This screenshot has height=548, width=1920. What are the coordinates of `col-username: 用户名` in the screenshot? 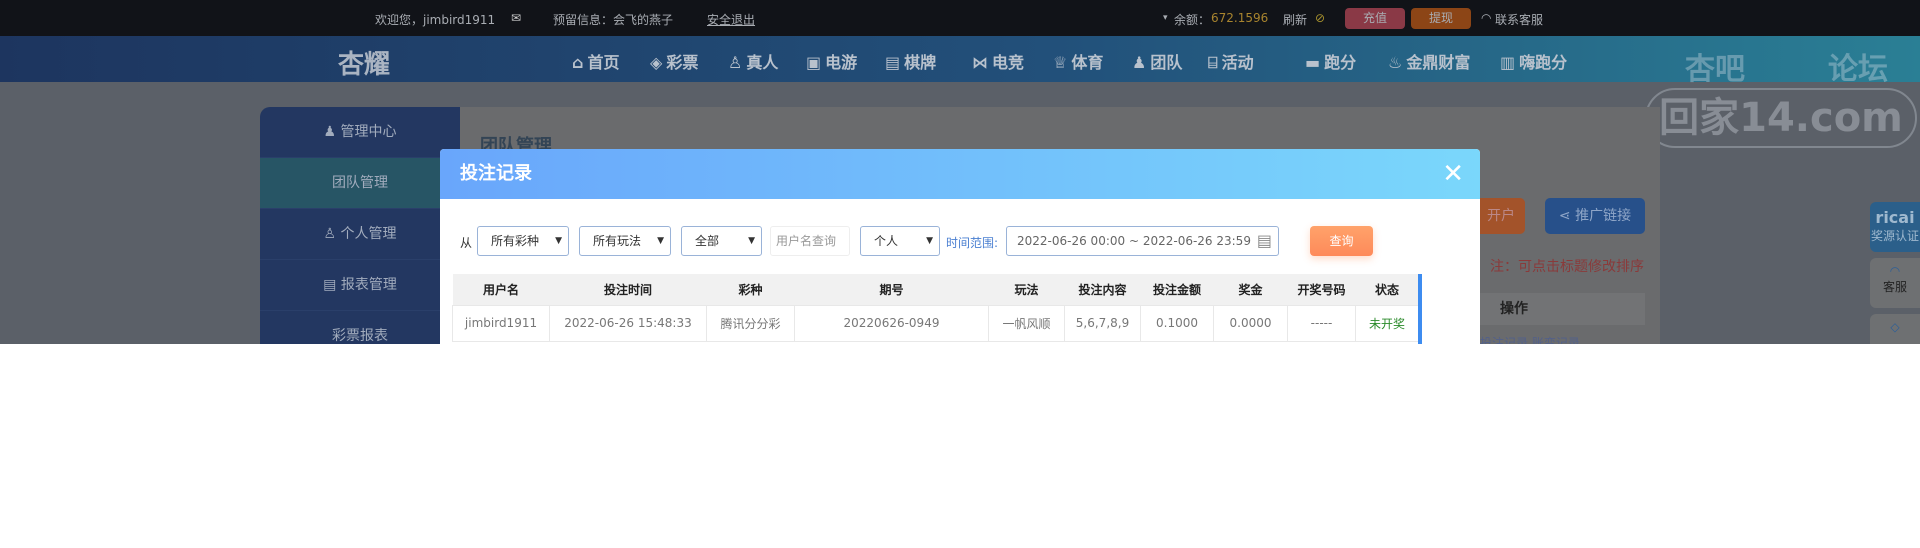 It's located at (501, 289).